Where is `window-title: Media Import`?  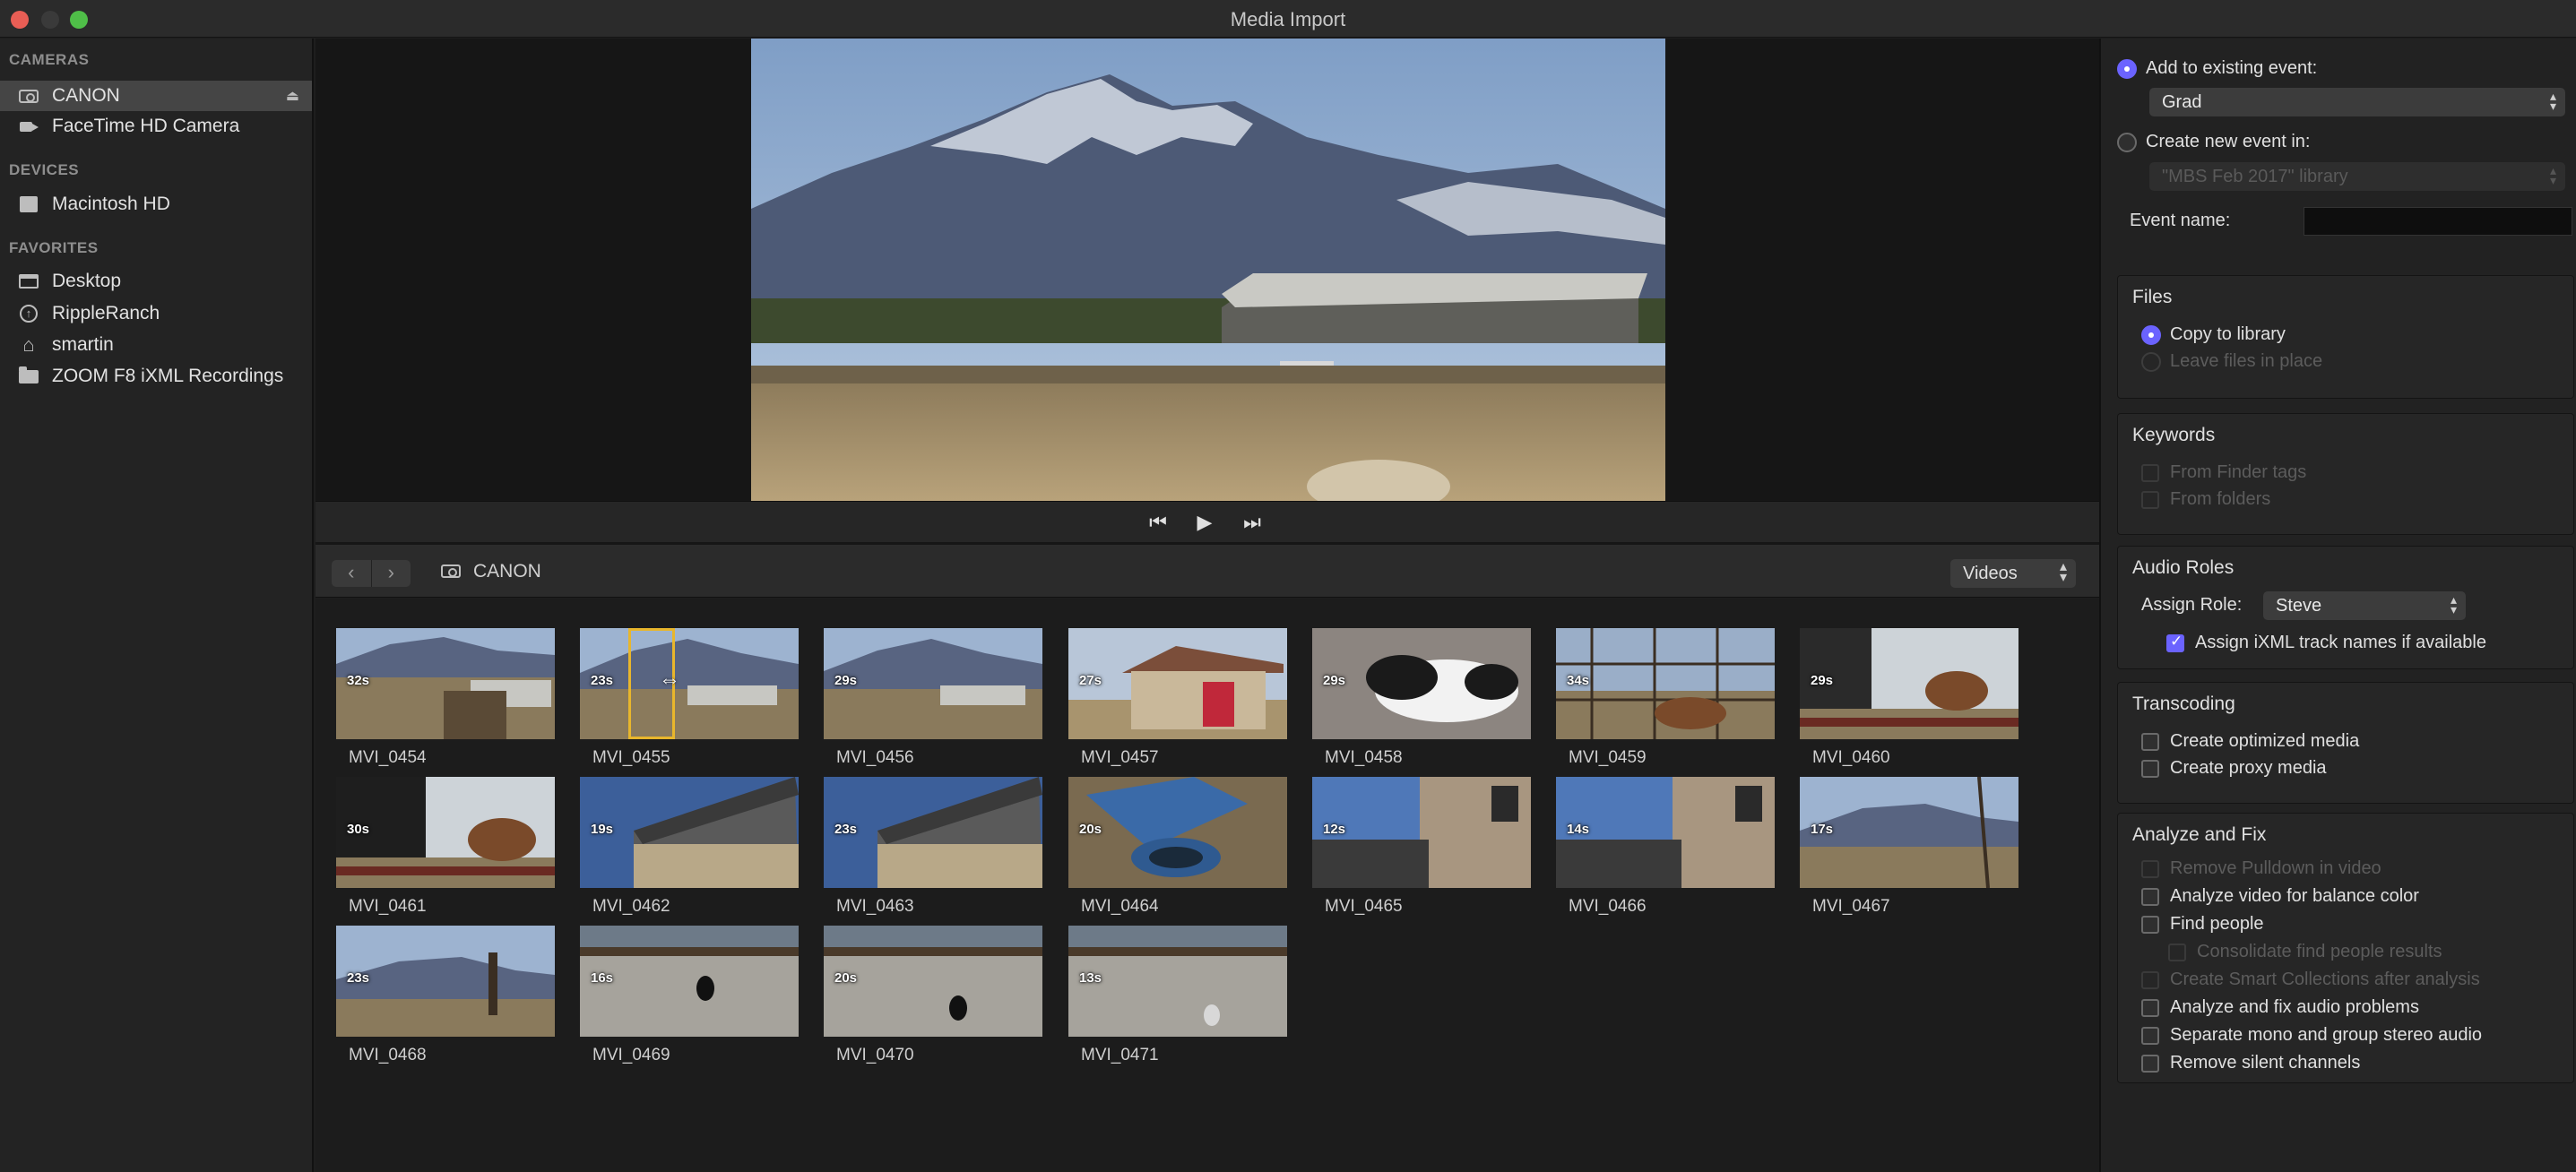
window-title: Media Import is located at coordinates (1288, 19).